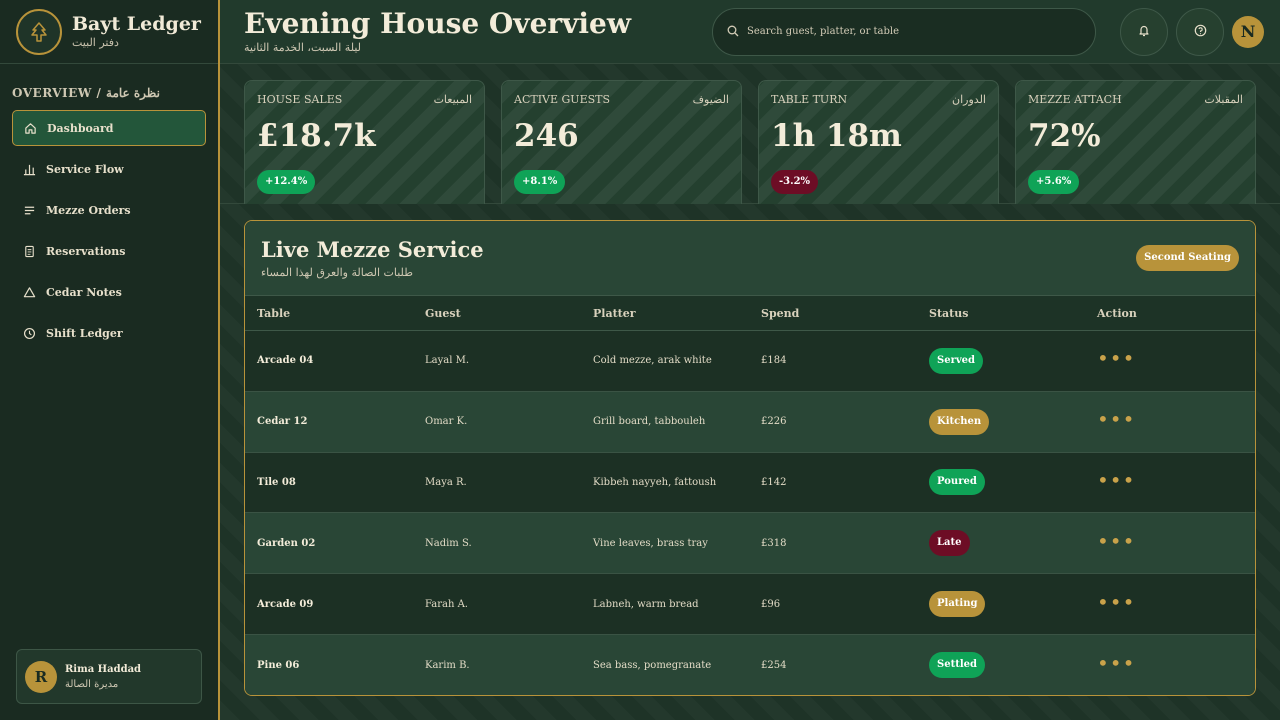 The image size is (1280, 720). Describe the element at coordinates (39, 31) in the screenshot. I see `cedar-tree-icon` at that location.